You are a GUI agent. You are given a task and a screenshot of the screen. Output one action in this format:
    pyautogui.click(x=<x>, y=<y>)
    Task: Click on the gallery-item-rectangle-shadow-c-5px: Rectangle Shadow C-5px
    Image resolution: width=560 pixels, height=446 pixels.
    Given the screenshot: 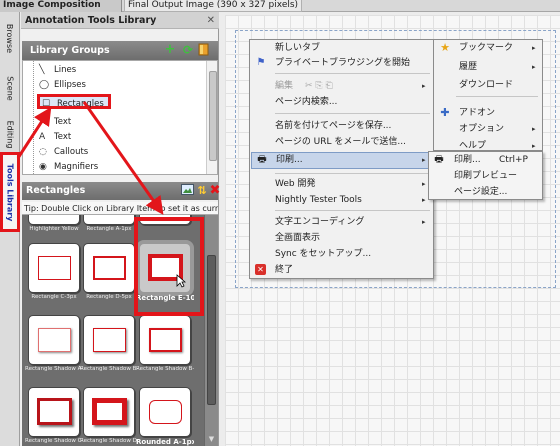 What is the action you would take?
    pyautogui.click(x=54, y=416)
    